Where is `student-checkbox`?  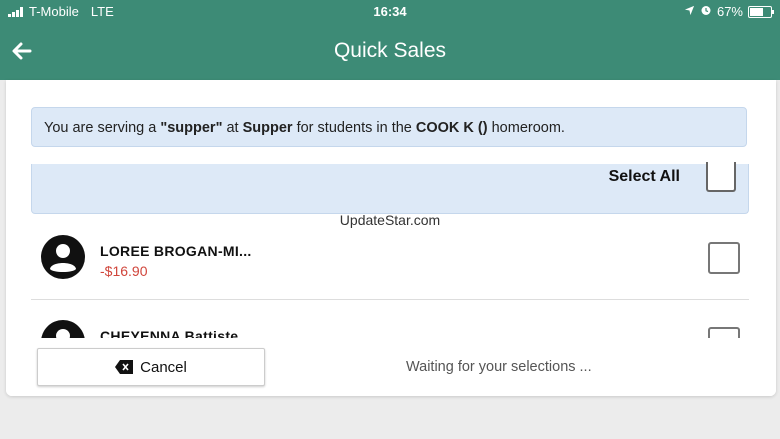 student-checkbox is located at coordinates (724, 258).